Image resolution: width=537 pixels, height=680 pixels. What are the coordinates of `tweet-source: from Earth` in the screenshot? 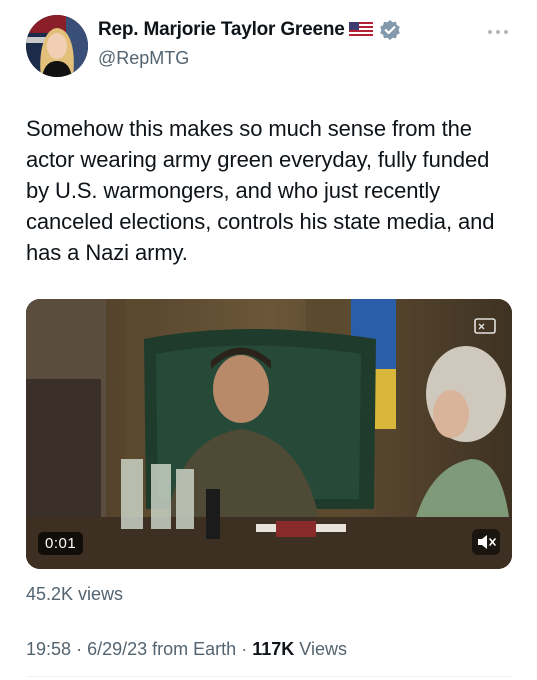 It's located at (194, 649).